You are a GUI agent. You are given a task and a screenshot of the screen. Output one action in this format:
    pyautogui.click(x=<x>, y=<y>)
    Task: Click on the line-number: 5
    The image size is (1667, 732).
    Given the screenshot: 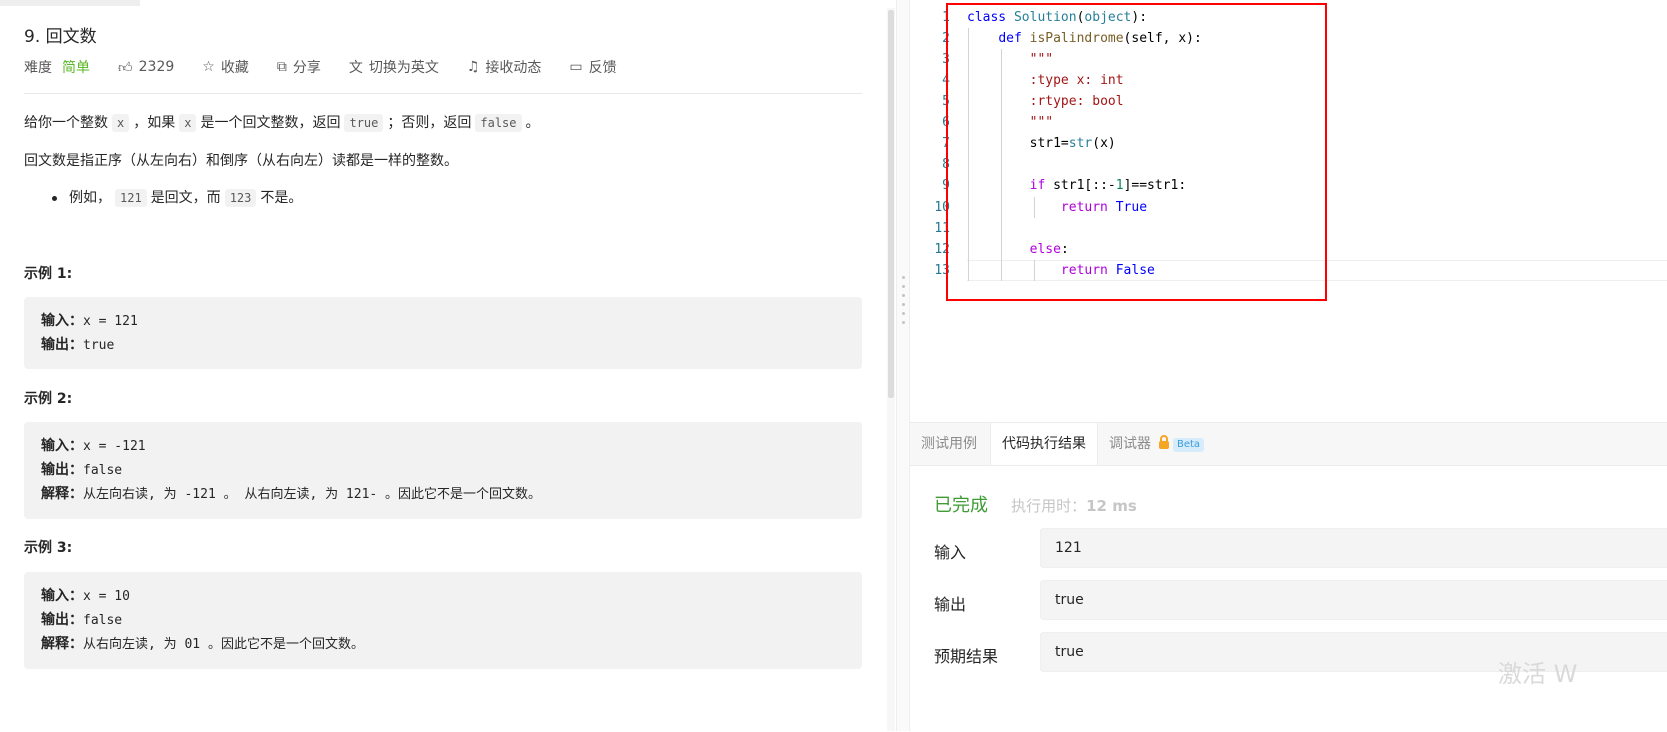 What is the action you would take?
    pyautogui.click(x=946, y=101)
    